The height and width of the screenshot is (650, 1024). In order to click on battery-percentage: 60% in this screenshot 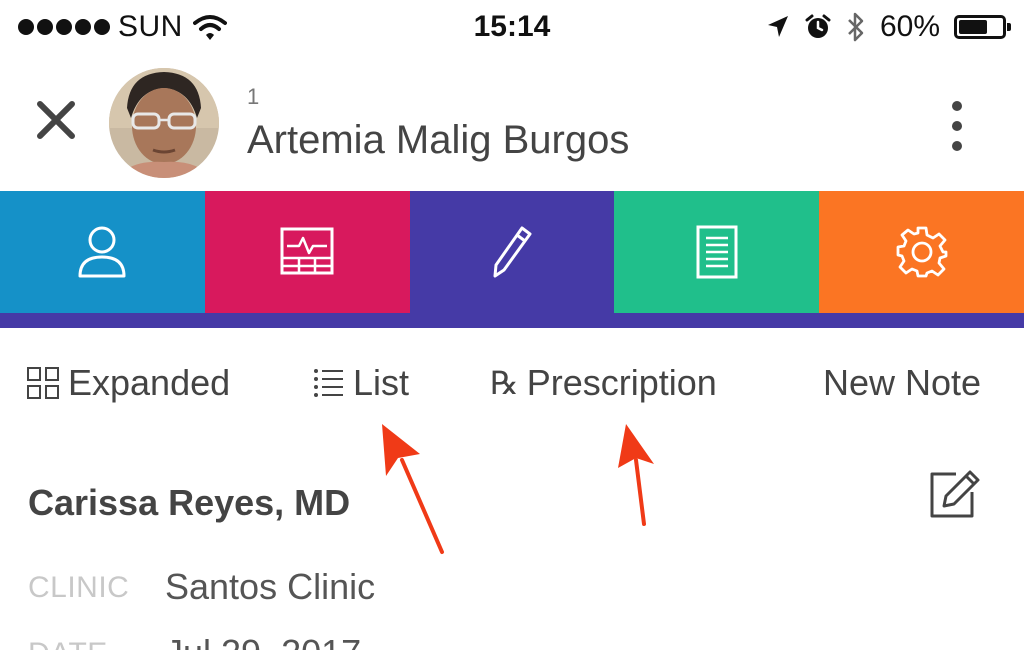, I will do `click(909, 26)`.